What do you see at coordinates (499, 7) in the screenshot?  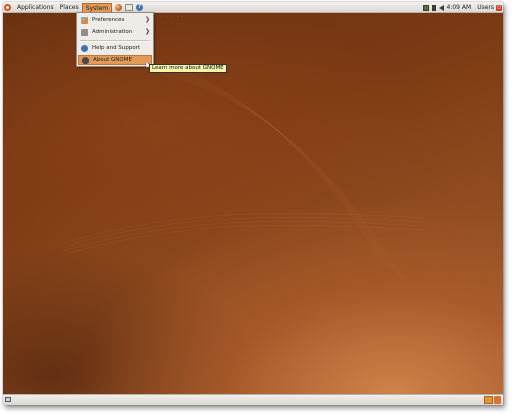 I see `logout-icon: ⏻` at bounding box center [499, 7].